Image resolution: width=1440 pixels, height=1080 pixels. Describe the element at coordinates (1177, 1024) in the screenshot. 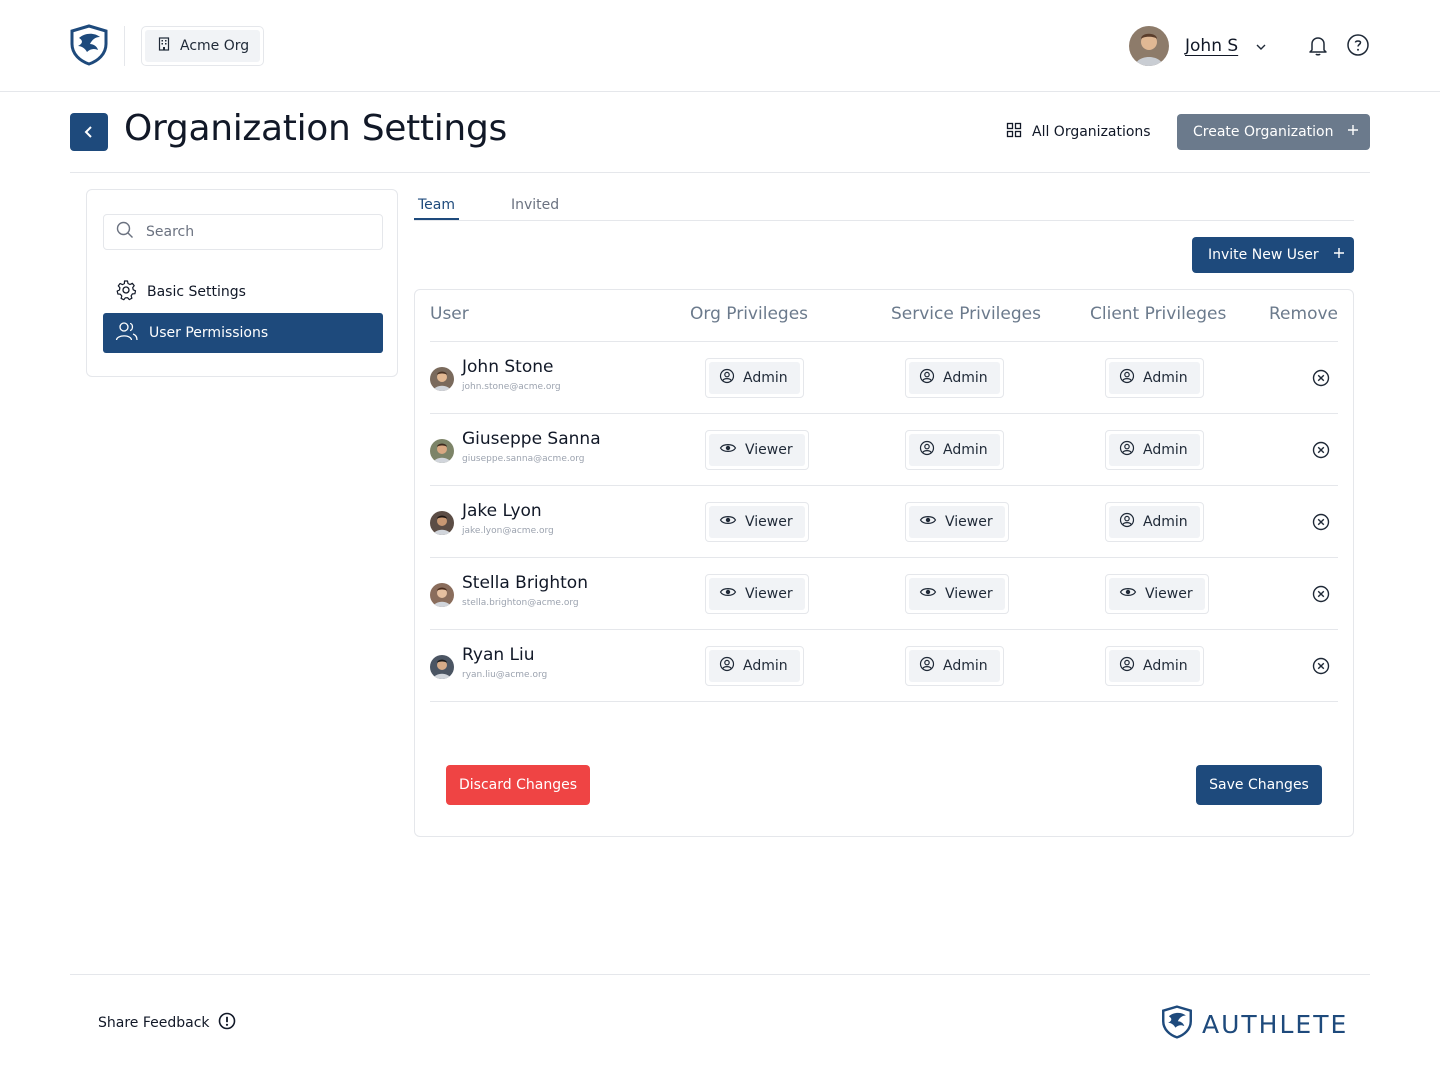

I see `authlete-logo-icon` at that location.